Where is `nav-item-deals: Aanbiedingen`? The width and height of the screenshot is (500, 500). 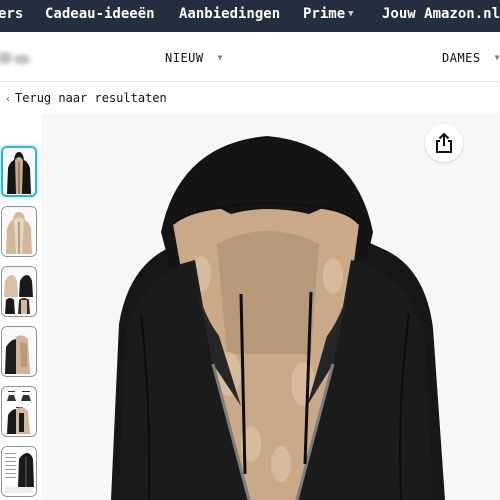
nav-item-deals: Aanbiedingen is located at coordinates (229, 16).